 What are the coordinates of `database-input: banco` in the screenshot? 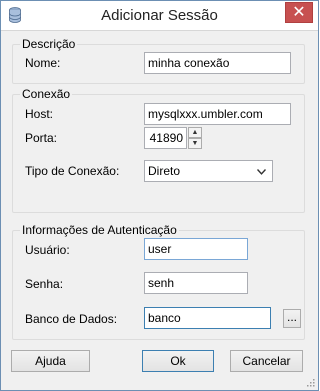 It's located at (207, 318).